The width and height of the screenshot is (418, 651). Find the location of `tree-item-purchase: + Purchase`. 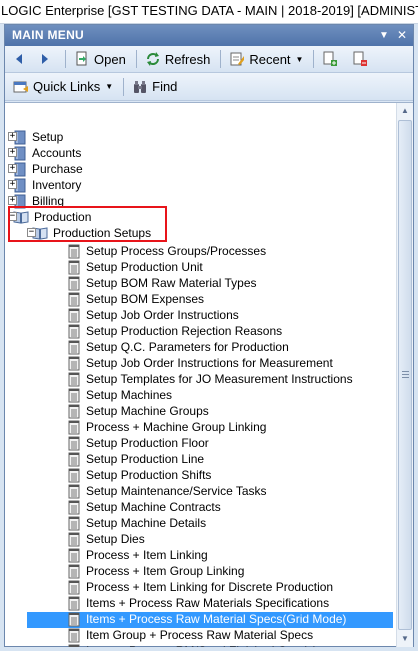

tree-item-purchase: + Purchase is located at coordinates (46, 169).